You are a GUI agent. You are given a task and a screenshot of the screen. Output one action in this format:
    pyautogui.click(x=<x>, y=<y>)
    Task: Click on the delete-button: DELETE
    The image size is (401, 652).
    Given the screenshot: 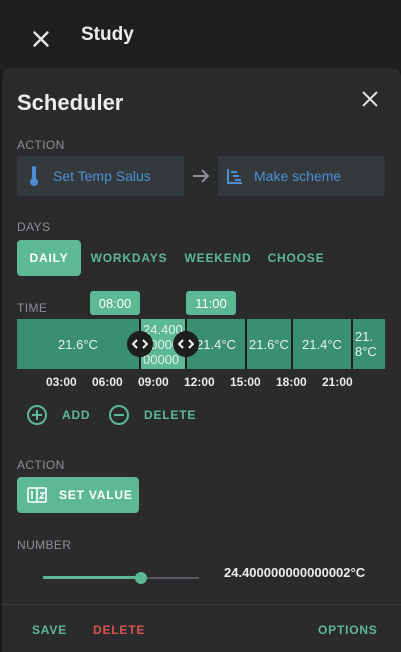 What is the action you would take?
    pyautogui.click(x=119, y=630)
    